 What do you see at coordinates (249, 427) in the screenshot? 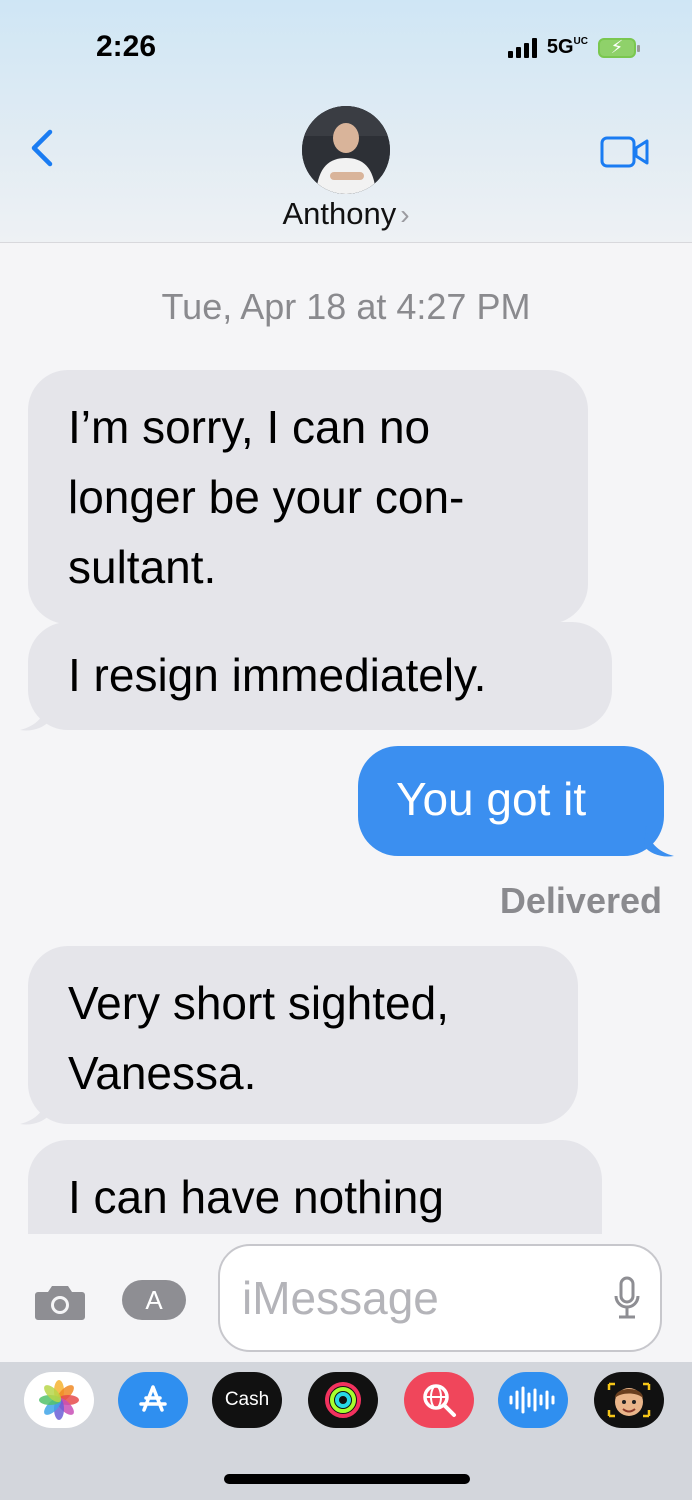
I see `message-text-line: I’m sorry, I can no` at bounding box center [249, 427].